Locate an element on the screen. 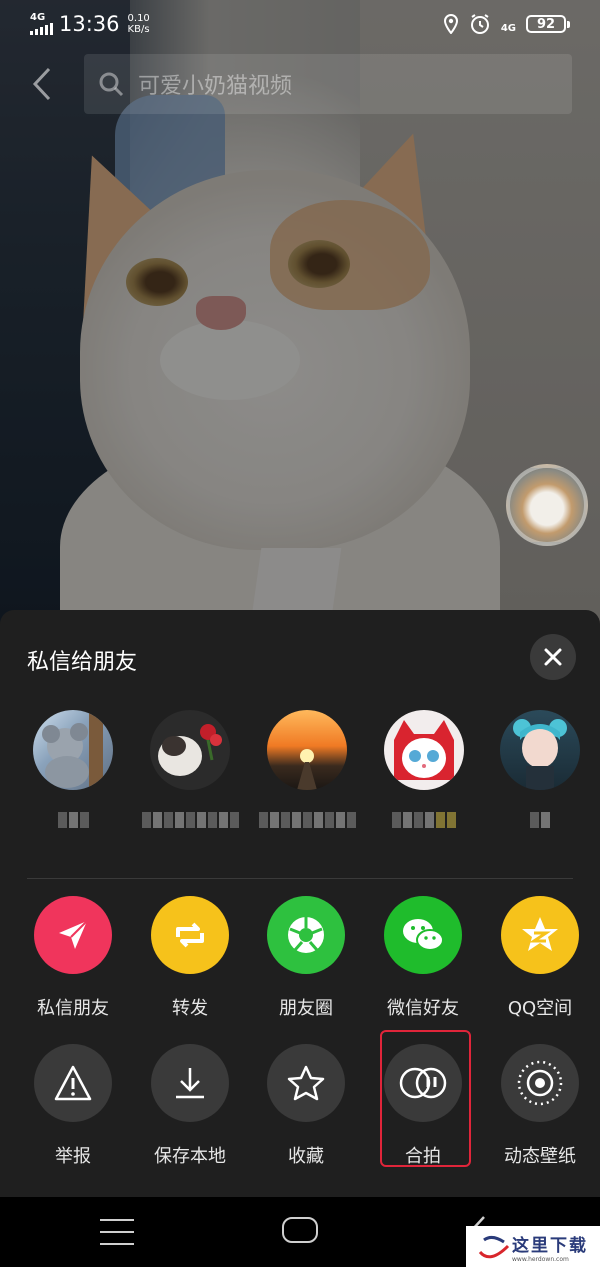 The image size is (600, 1267). share-action-label: 私信朋友 is located at coordinates (73, 1008).